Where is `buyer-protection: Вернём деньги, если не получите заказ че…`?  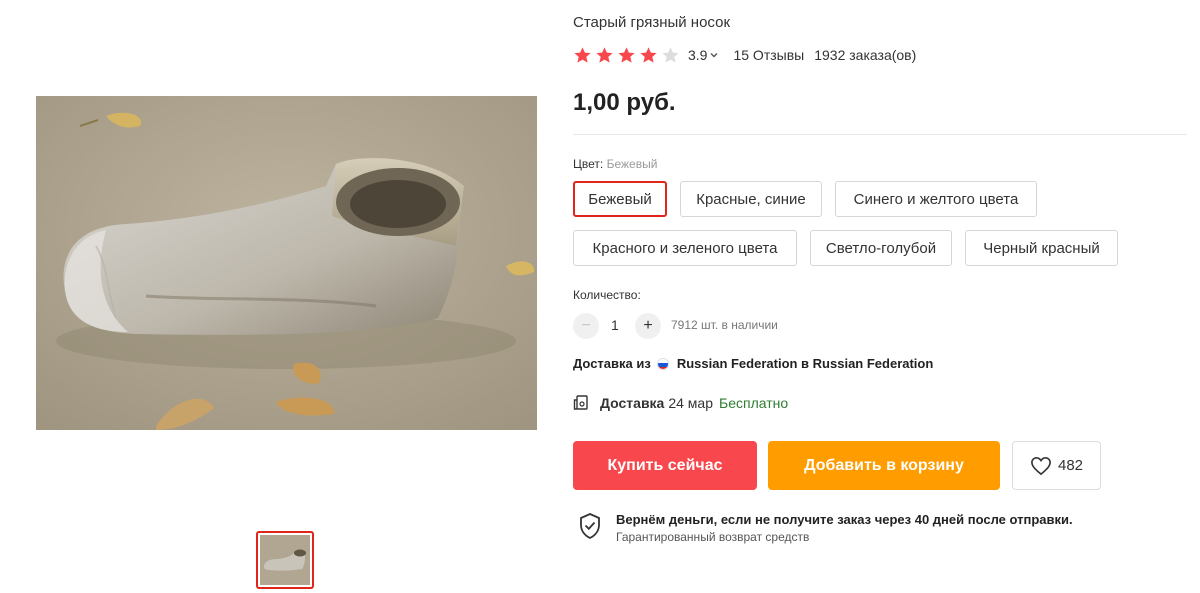
buyer-protection: Вернём деньги, если не получите заказ че… is located at coordinates (825, 528).